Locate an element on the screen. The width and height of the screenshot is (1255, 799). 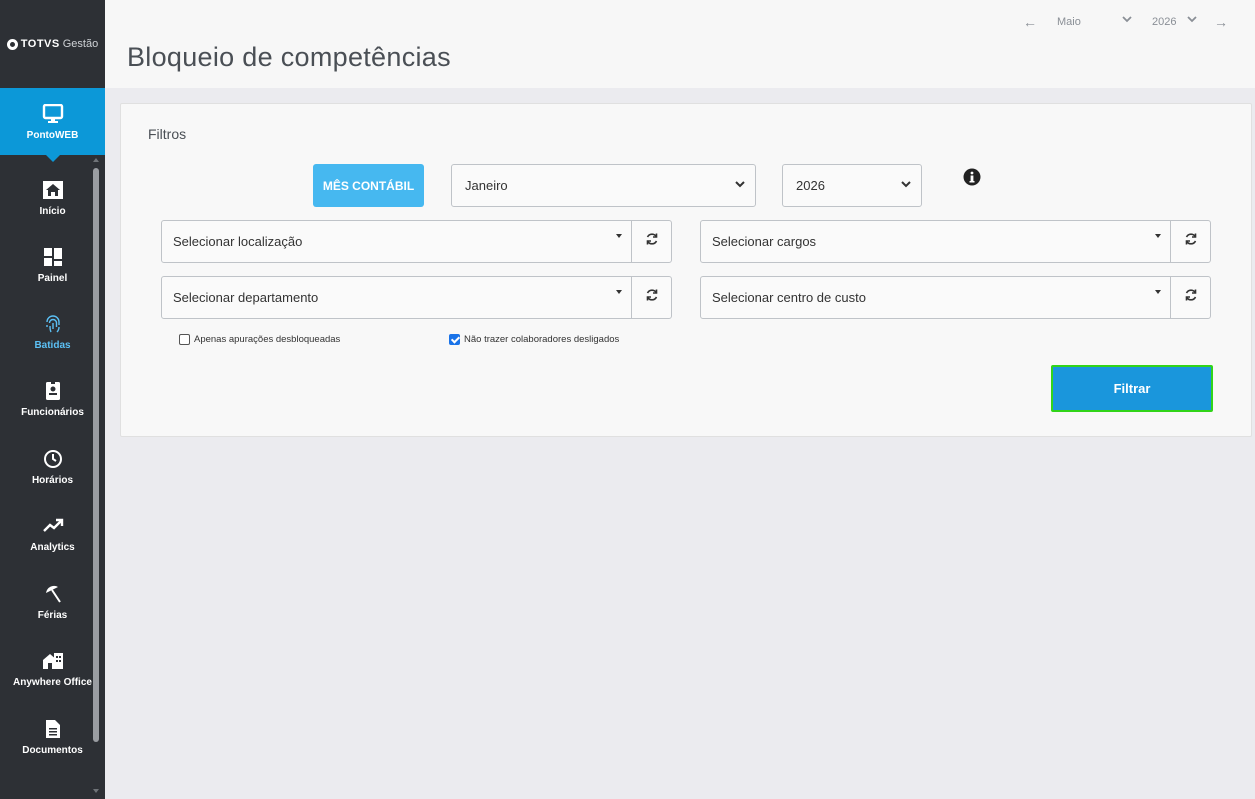
sidebar-item-funcionarios: Funcionários is located at coordinates (52, 398).